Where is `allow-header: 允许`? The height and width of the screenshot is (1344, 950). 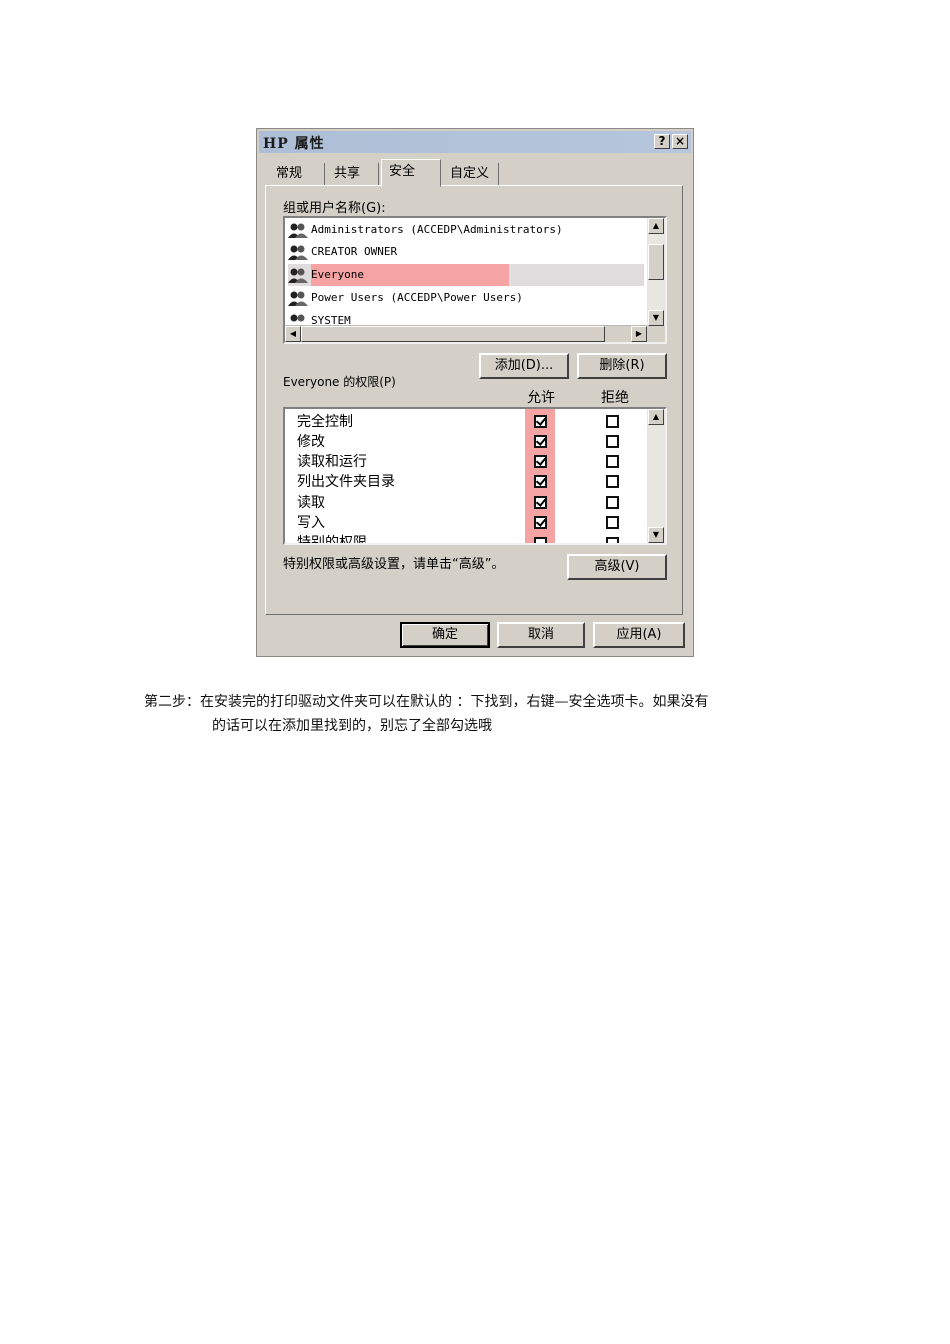
allow-header: 允许 is located at coordinates (541, 398).